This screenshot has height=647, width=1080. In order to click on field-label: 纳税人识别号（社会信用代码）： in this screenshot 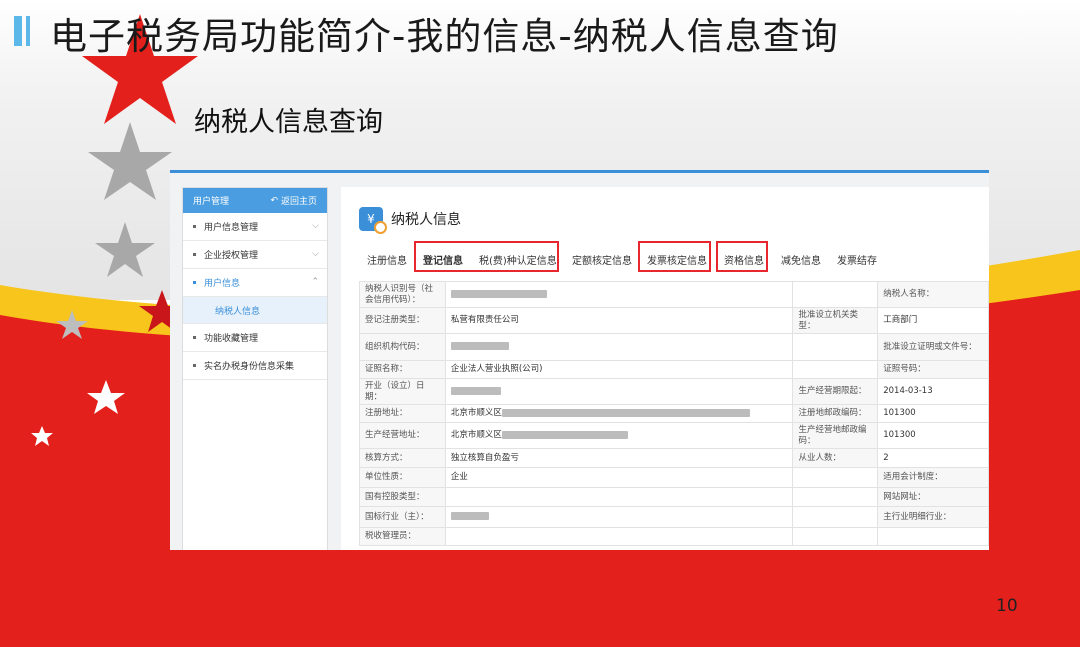, I will do `click(402, 294)`.